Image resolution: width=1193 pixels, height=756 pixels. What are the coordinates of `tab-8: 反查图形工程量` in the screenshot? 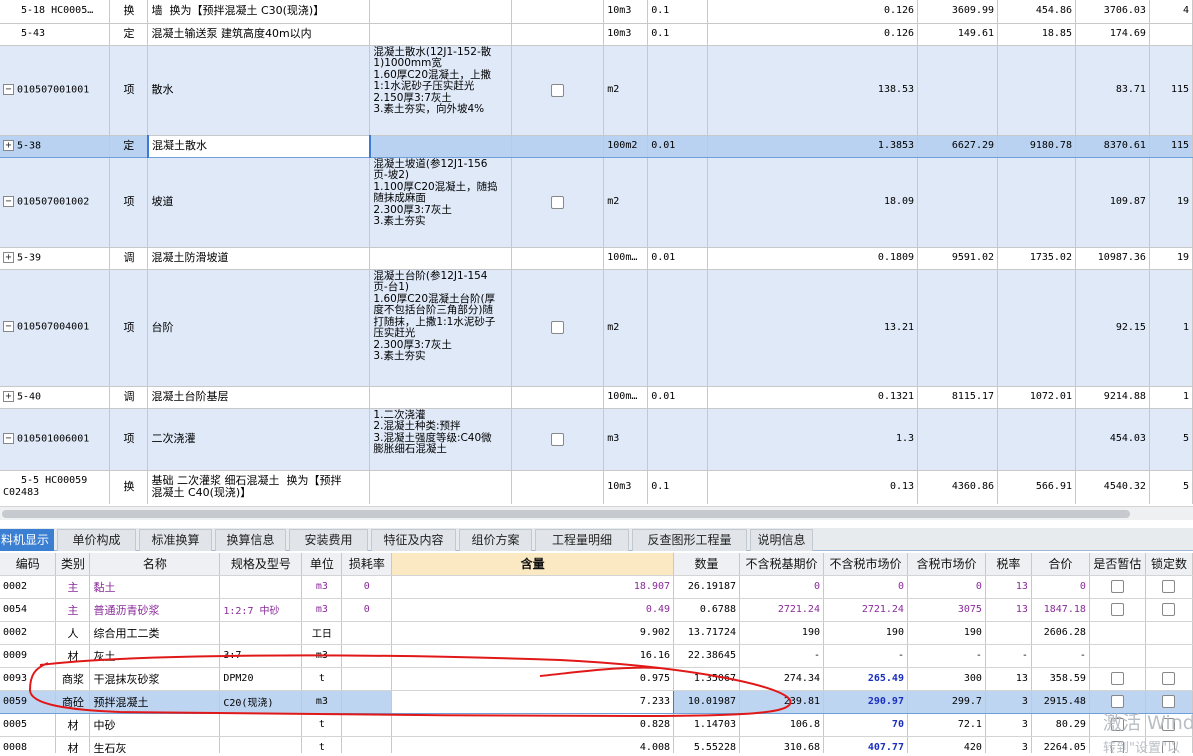 It's located at (689, 540).